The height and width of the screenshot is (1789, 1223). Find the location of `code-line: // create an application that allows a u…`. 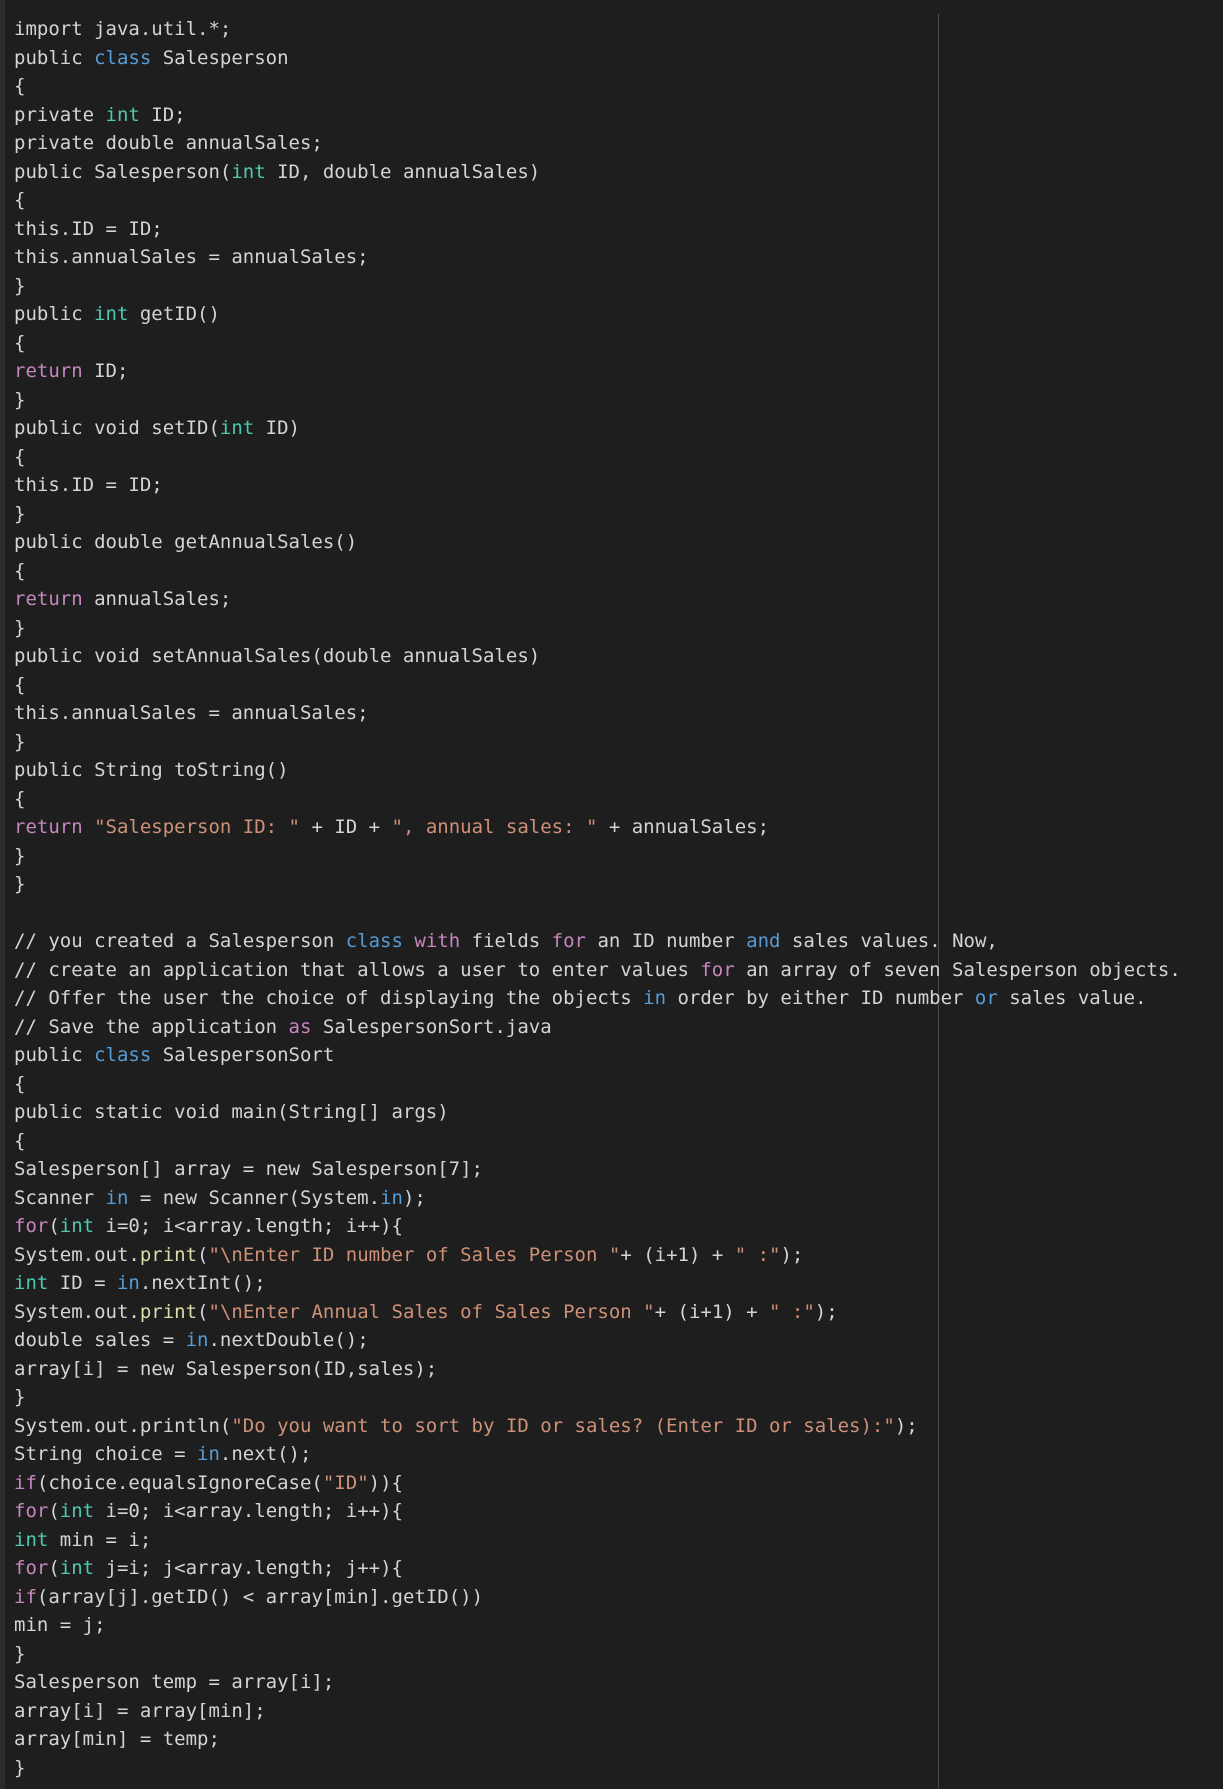

code-line: // create an application that allows a u… is located at coordinates (618, 970).